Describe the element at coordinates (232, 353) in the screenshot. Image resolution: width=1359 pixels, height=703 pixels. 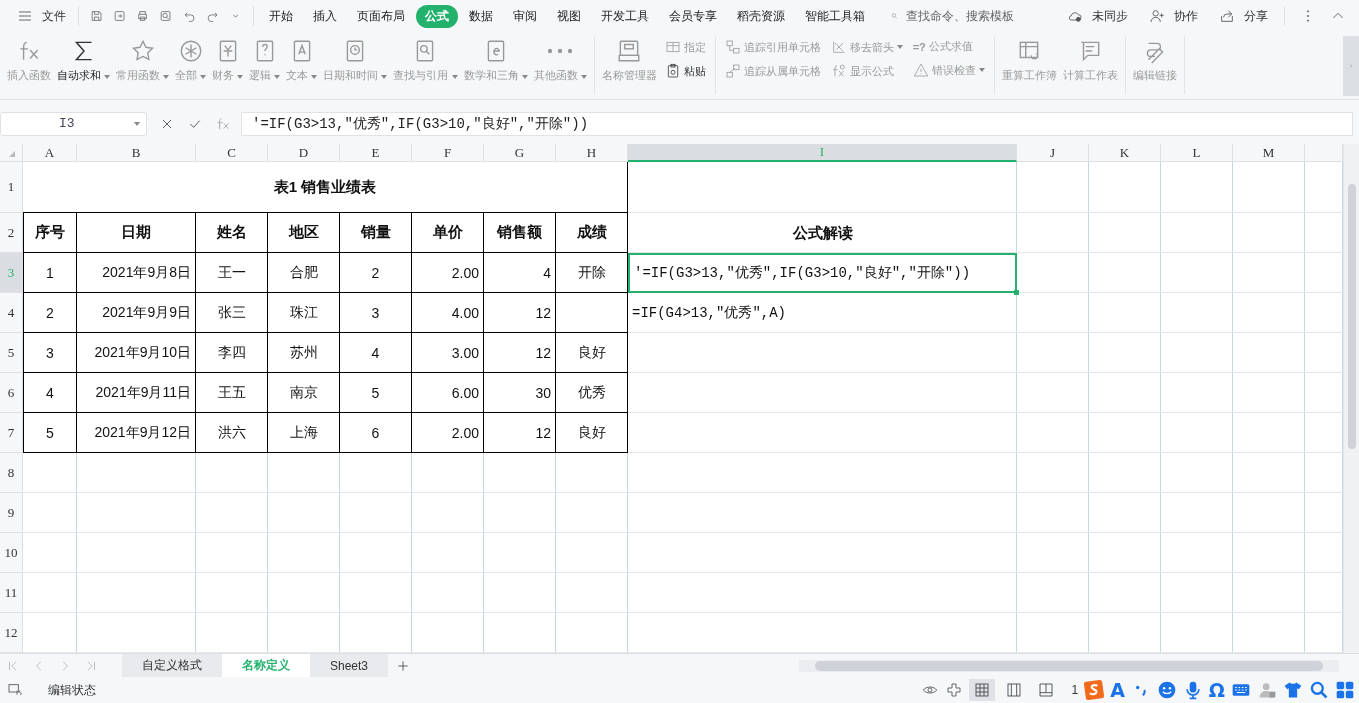
I see `table-cell: 李四` at that location.